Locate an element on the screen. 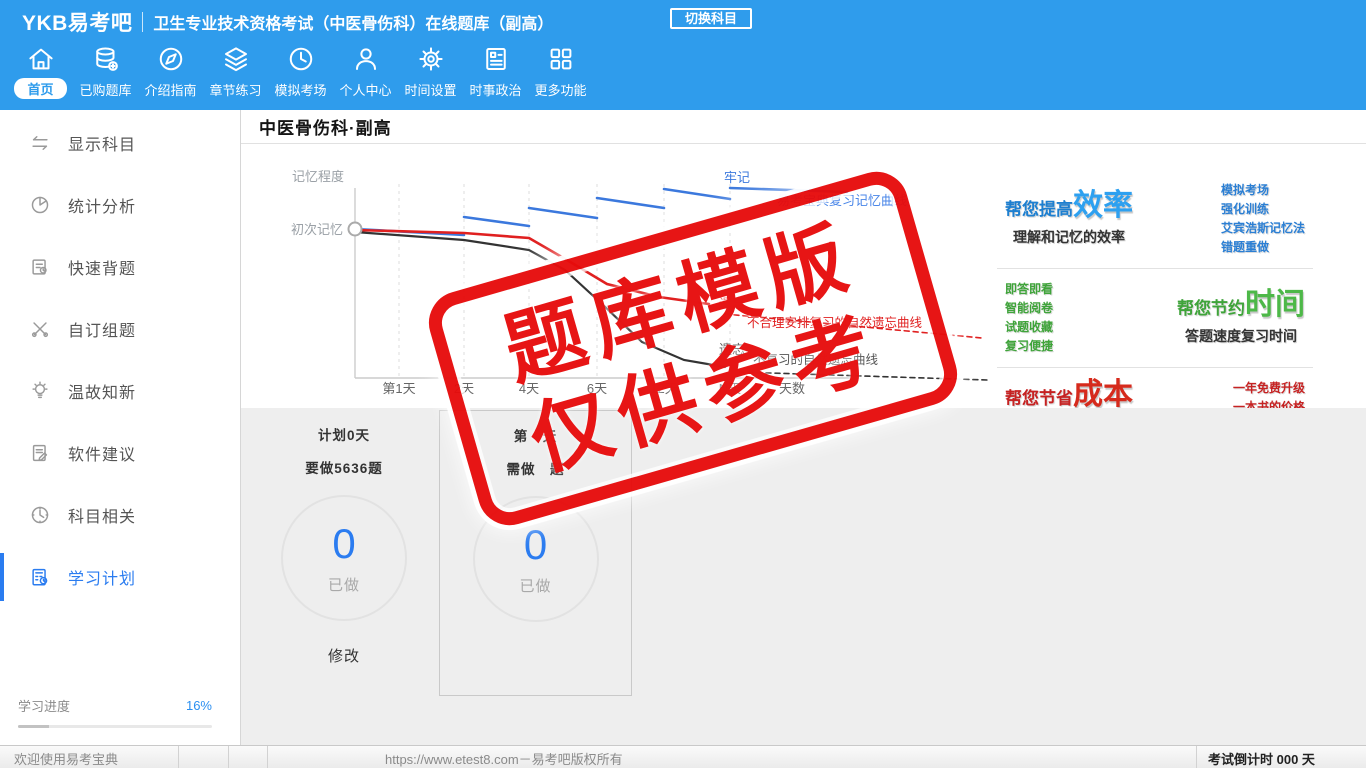 The width and height of the screenshot is (1366, 768). lightbulb-icon is located at coordinates (40, 391).